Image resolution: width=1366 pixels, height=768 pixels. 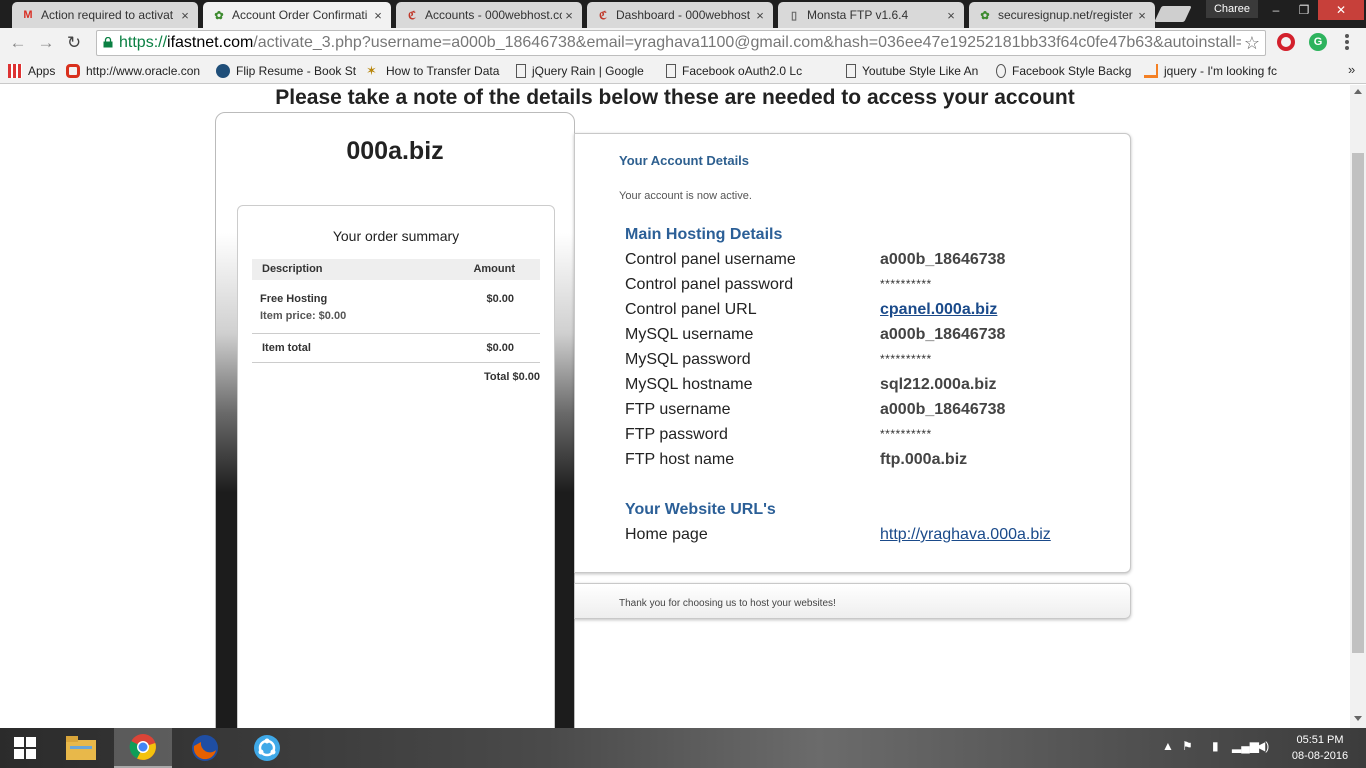 I want to click on homepage-link: http://yraghava.000a.biz, so click(x=965, y=535).